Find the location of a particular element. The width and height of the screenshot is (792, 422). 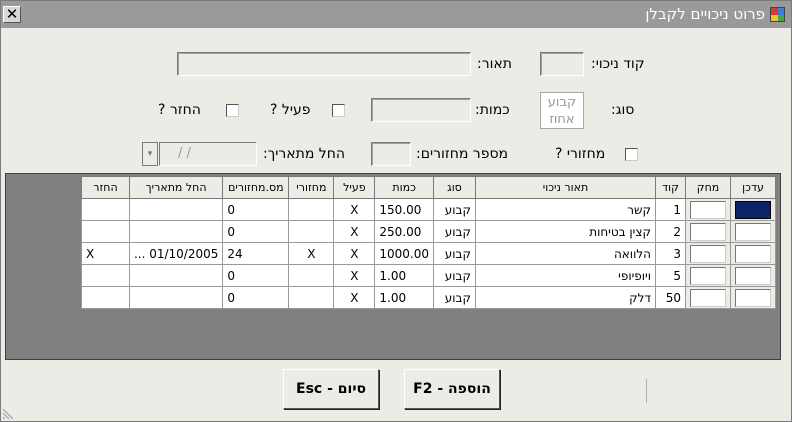

header-return: החזר is located at coordinates (105, 187).